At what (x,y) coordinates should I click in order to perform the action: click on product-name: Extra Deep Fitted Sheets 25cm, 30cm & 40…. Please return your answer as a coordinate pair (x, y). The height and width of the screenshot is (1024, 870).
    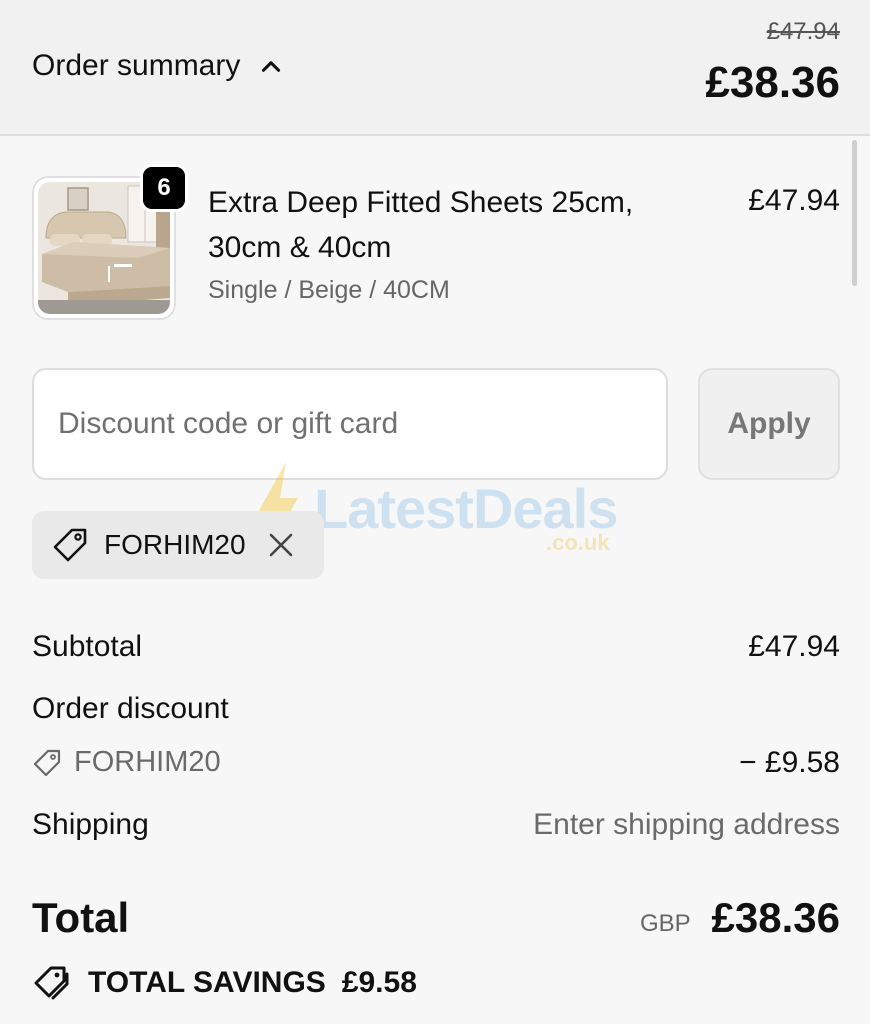
    Looking at the image, I should click on (421, 225).